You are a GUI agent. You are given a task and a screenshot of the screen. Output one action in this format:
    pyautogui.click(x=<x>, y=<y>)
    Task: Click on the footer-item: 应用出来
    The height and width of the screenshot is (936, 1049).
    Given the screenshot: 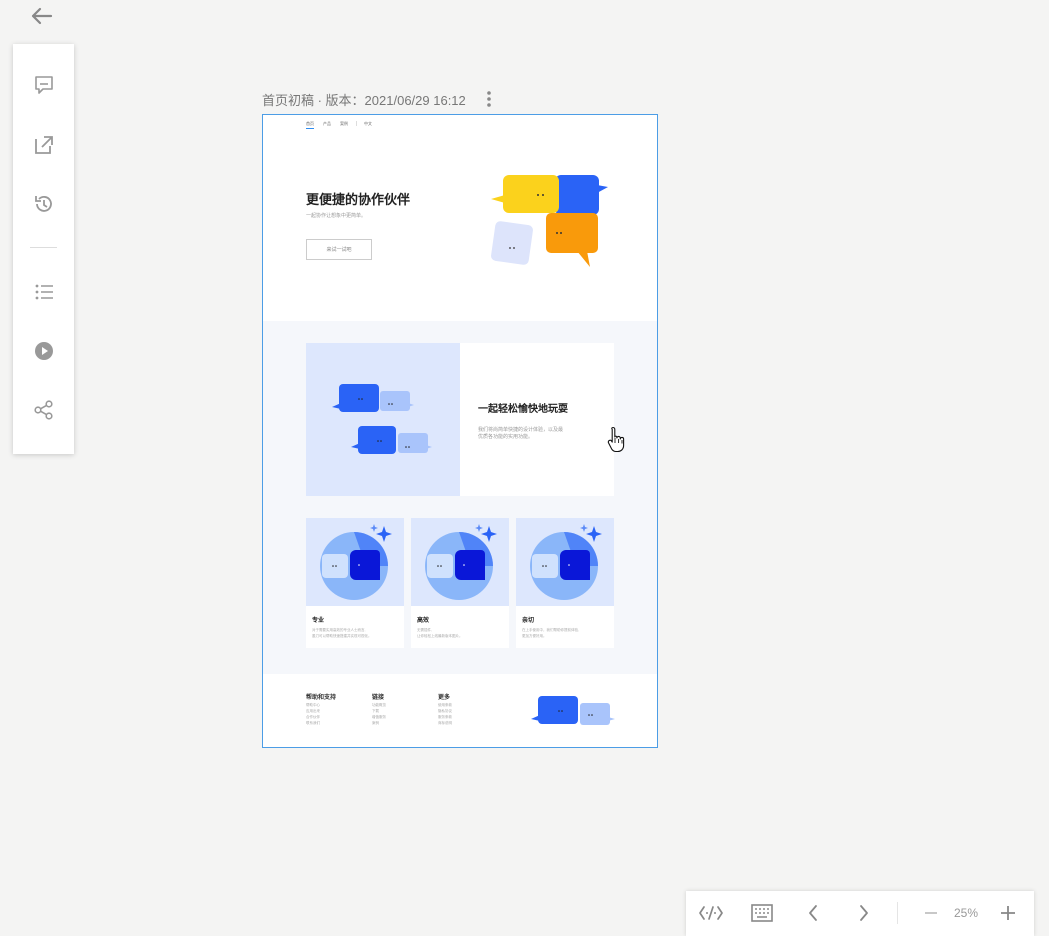 What is the action you would take?
    pyautogui.click(x=313, y=711)
    